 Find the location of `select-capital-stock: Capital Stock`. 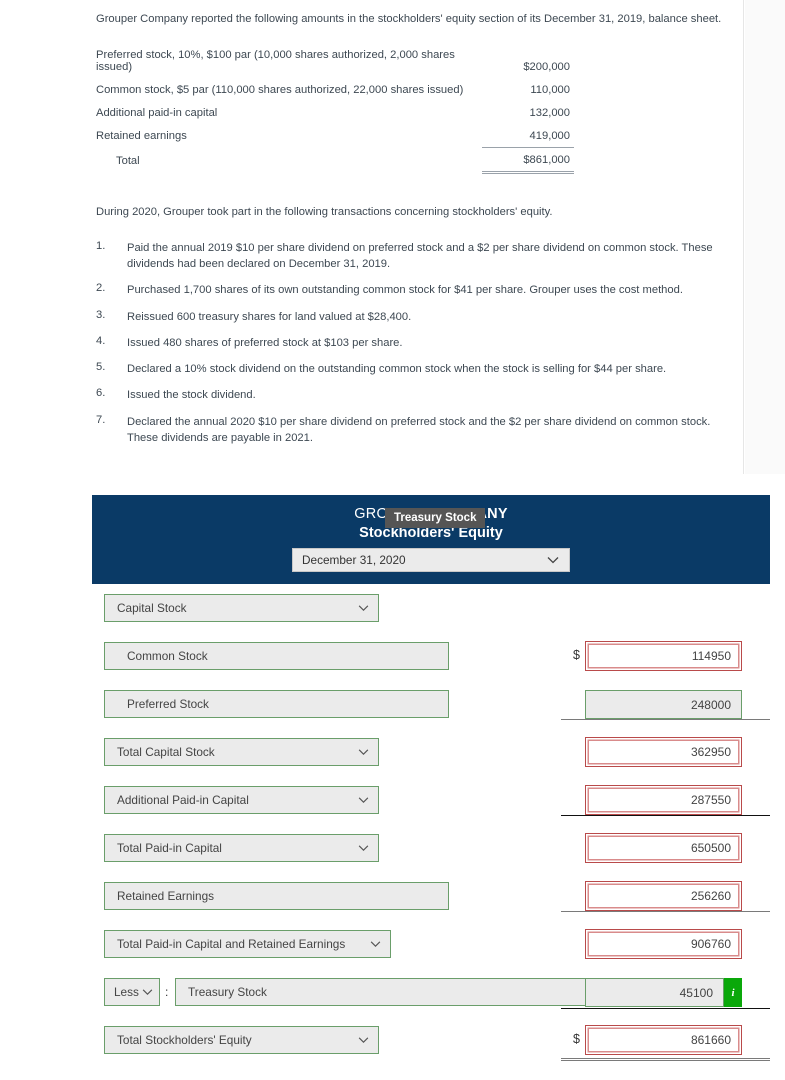

select-capital-stock: Capital Stock is located at coordinates (241, 608).